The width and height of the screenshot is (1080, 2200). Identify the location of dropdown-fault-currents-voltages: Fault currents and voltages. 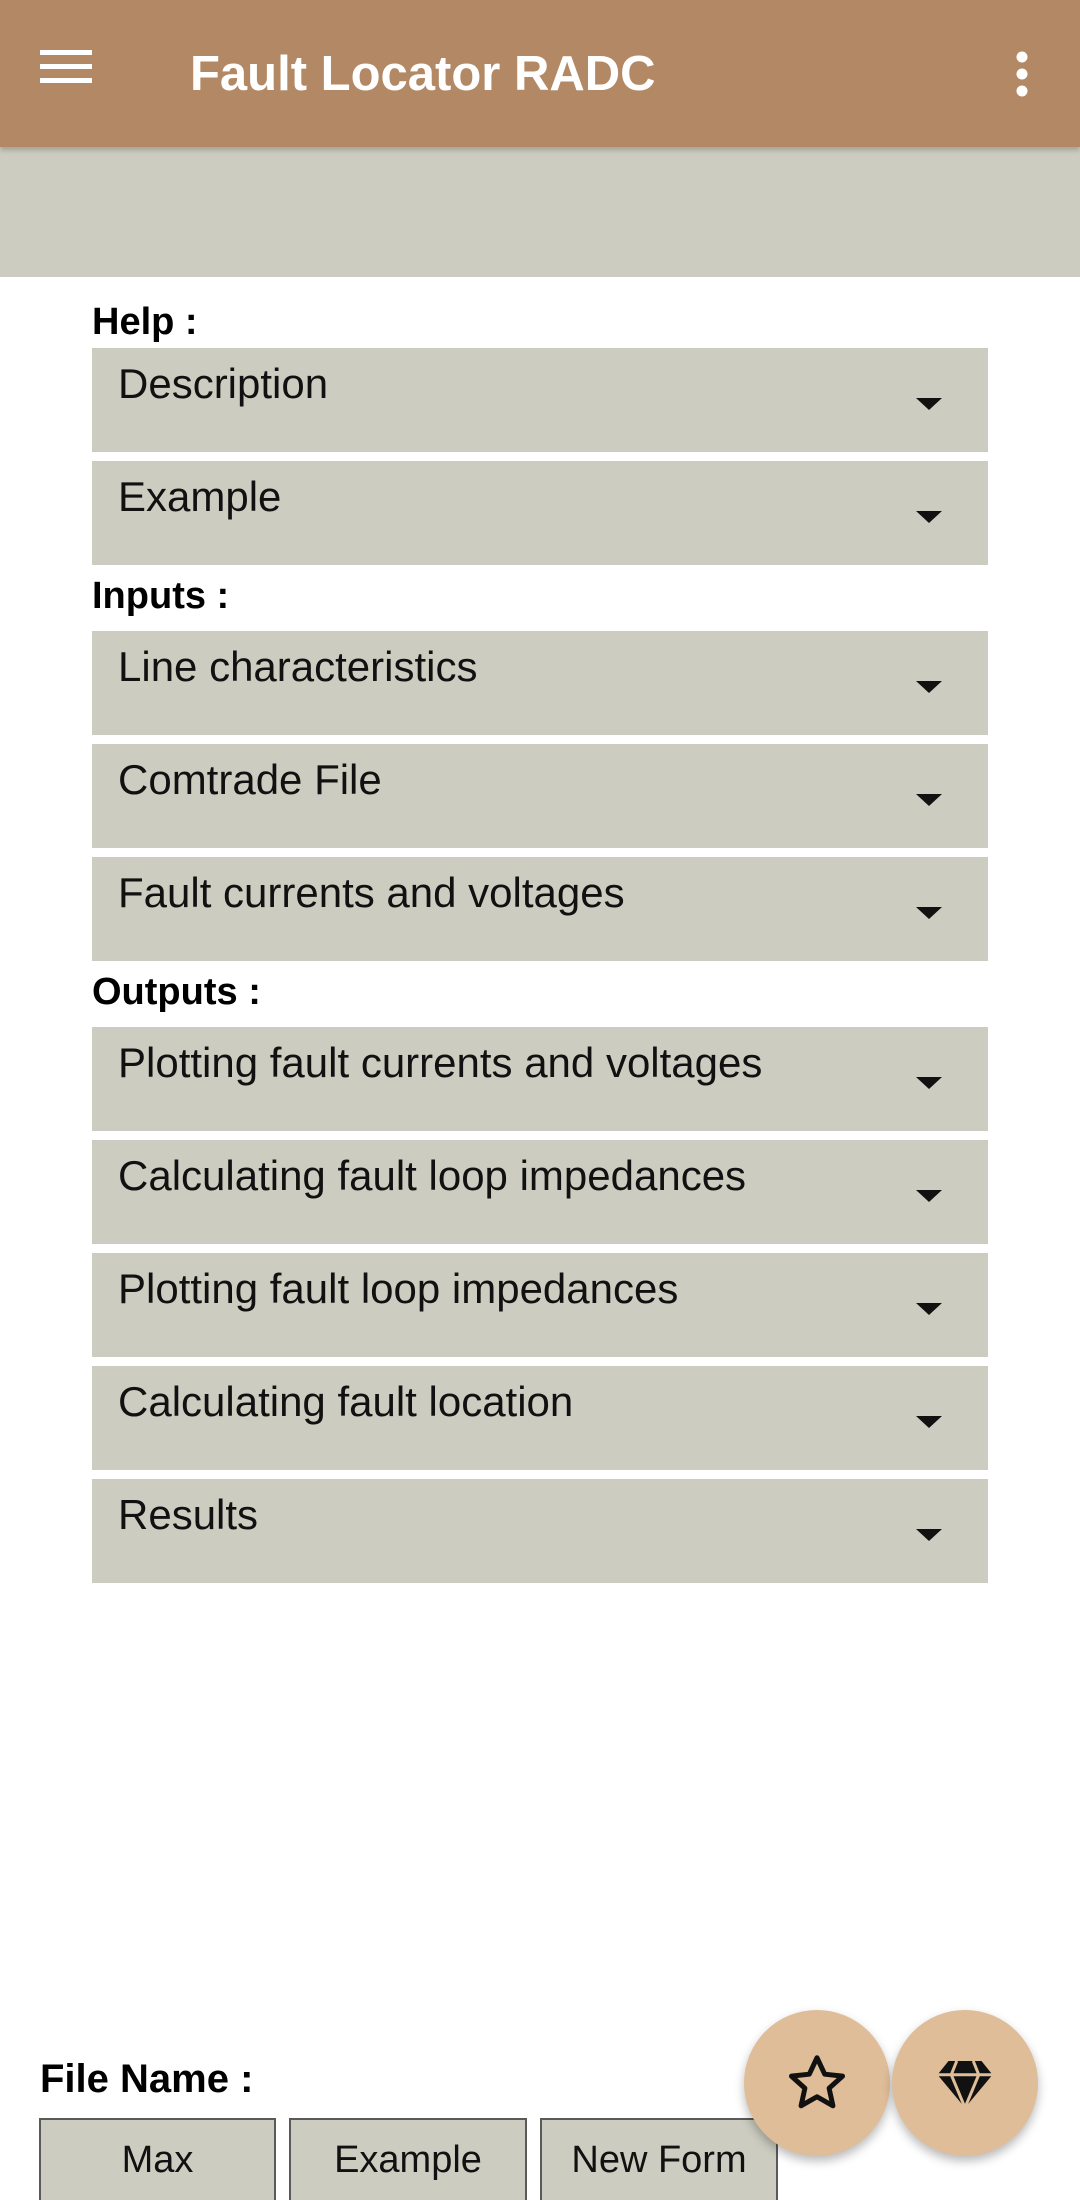
(540, 909).